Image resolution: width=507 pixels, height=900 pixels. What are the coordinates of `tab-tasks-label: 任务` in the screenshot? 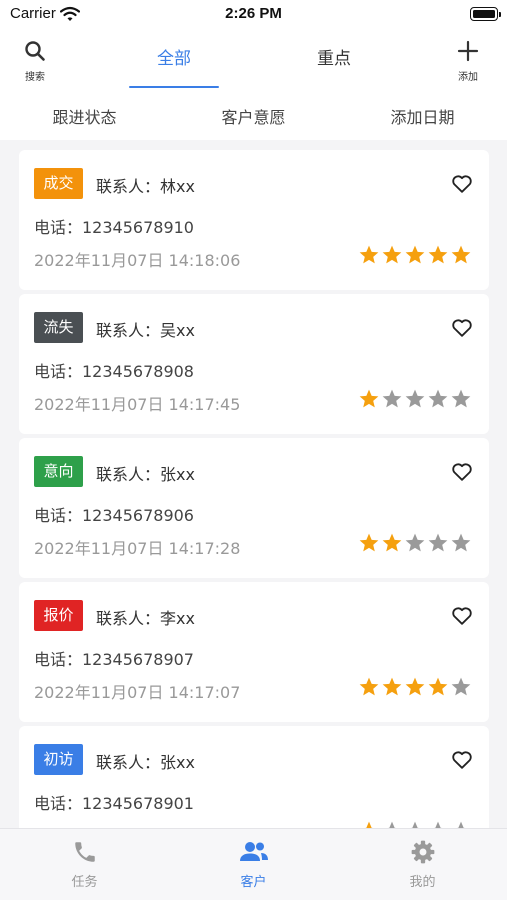 It's located at (84, 882).